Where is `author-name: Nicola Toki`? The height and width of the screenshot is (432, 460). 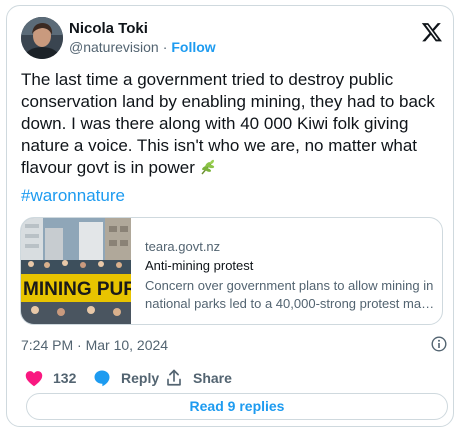 author-name: Nicola Toki is located at coordinates (108, 28).